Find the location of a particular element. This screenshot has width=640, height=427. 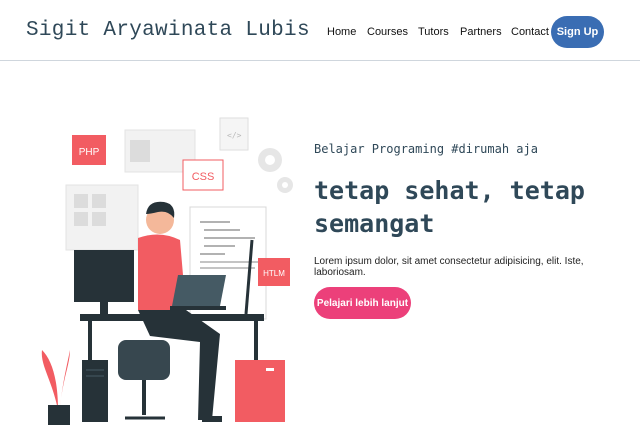

hero-headline-line2: semangat is located at coordinates (374, 223).